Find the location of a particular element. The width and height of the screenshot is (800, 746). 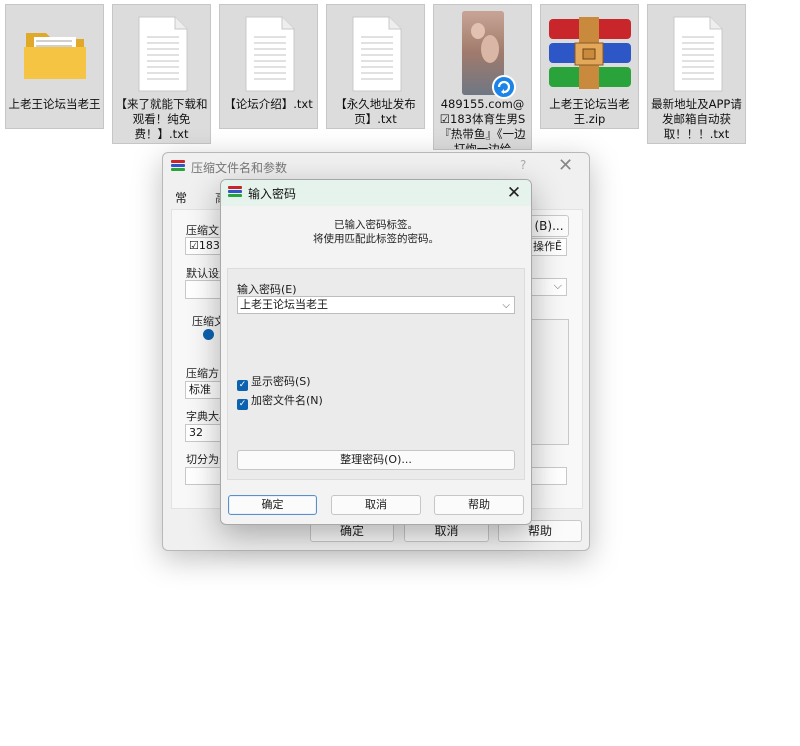

password-label: 输入密码(E) is located at coordinates (267, 289).